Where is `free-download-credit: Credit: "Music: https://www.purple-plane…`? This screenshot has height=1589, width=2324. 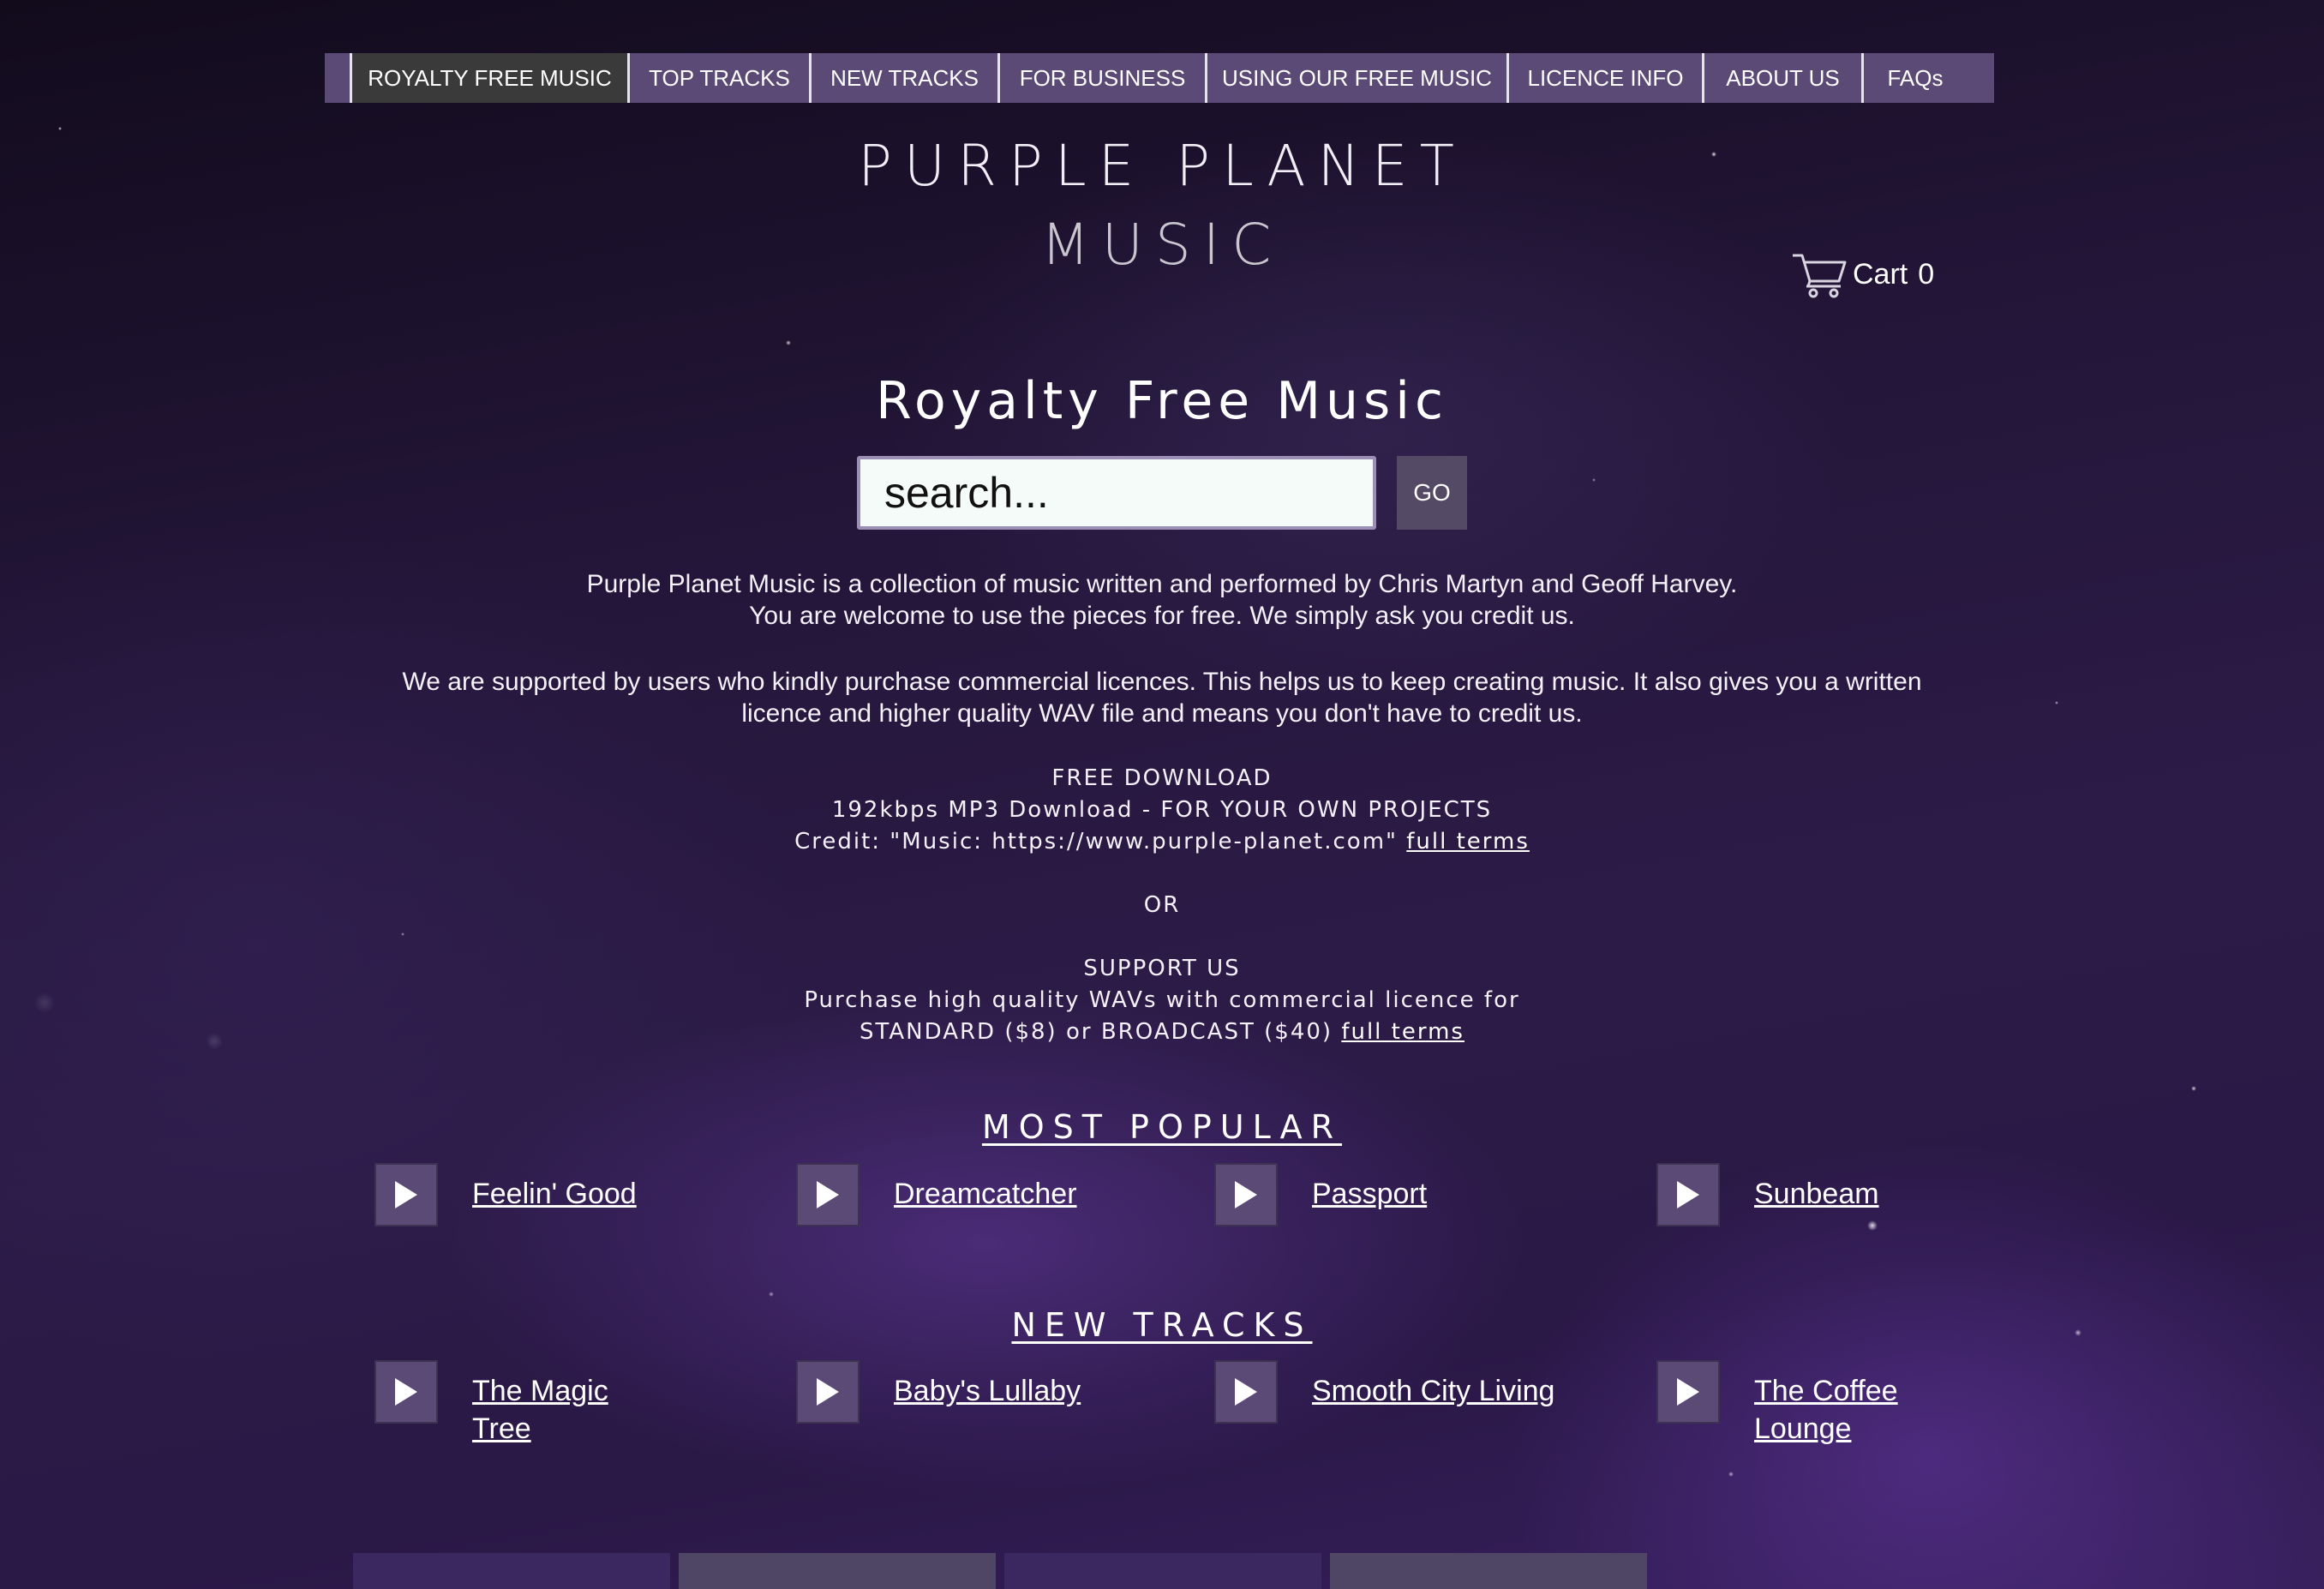 free-download-credit: Credit: "Music: https://www.purple-plane… is located at coordinates (1162, 842).